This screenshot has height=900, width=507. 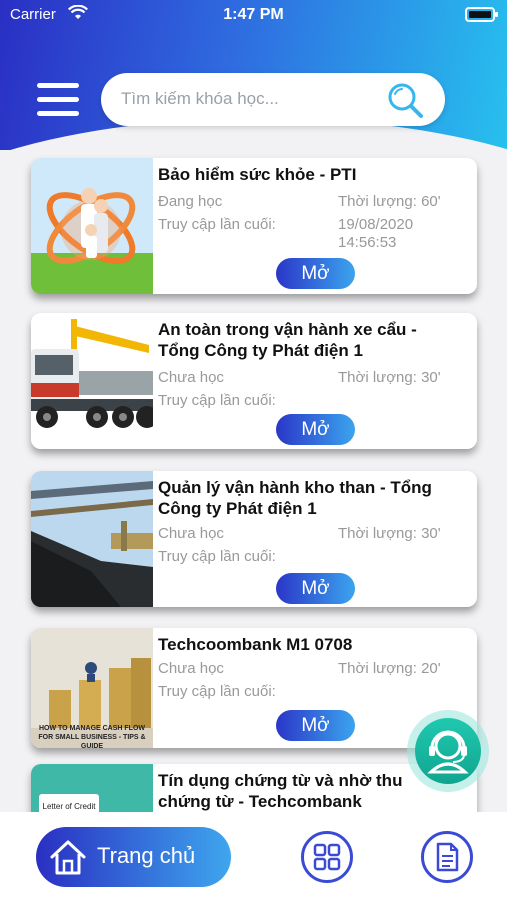 I want to click on search-bar, so click(x=273, y=99).